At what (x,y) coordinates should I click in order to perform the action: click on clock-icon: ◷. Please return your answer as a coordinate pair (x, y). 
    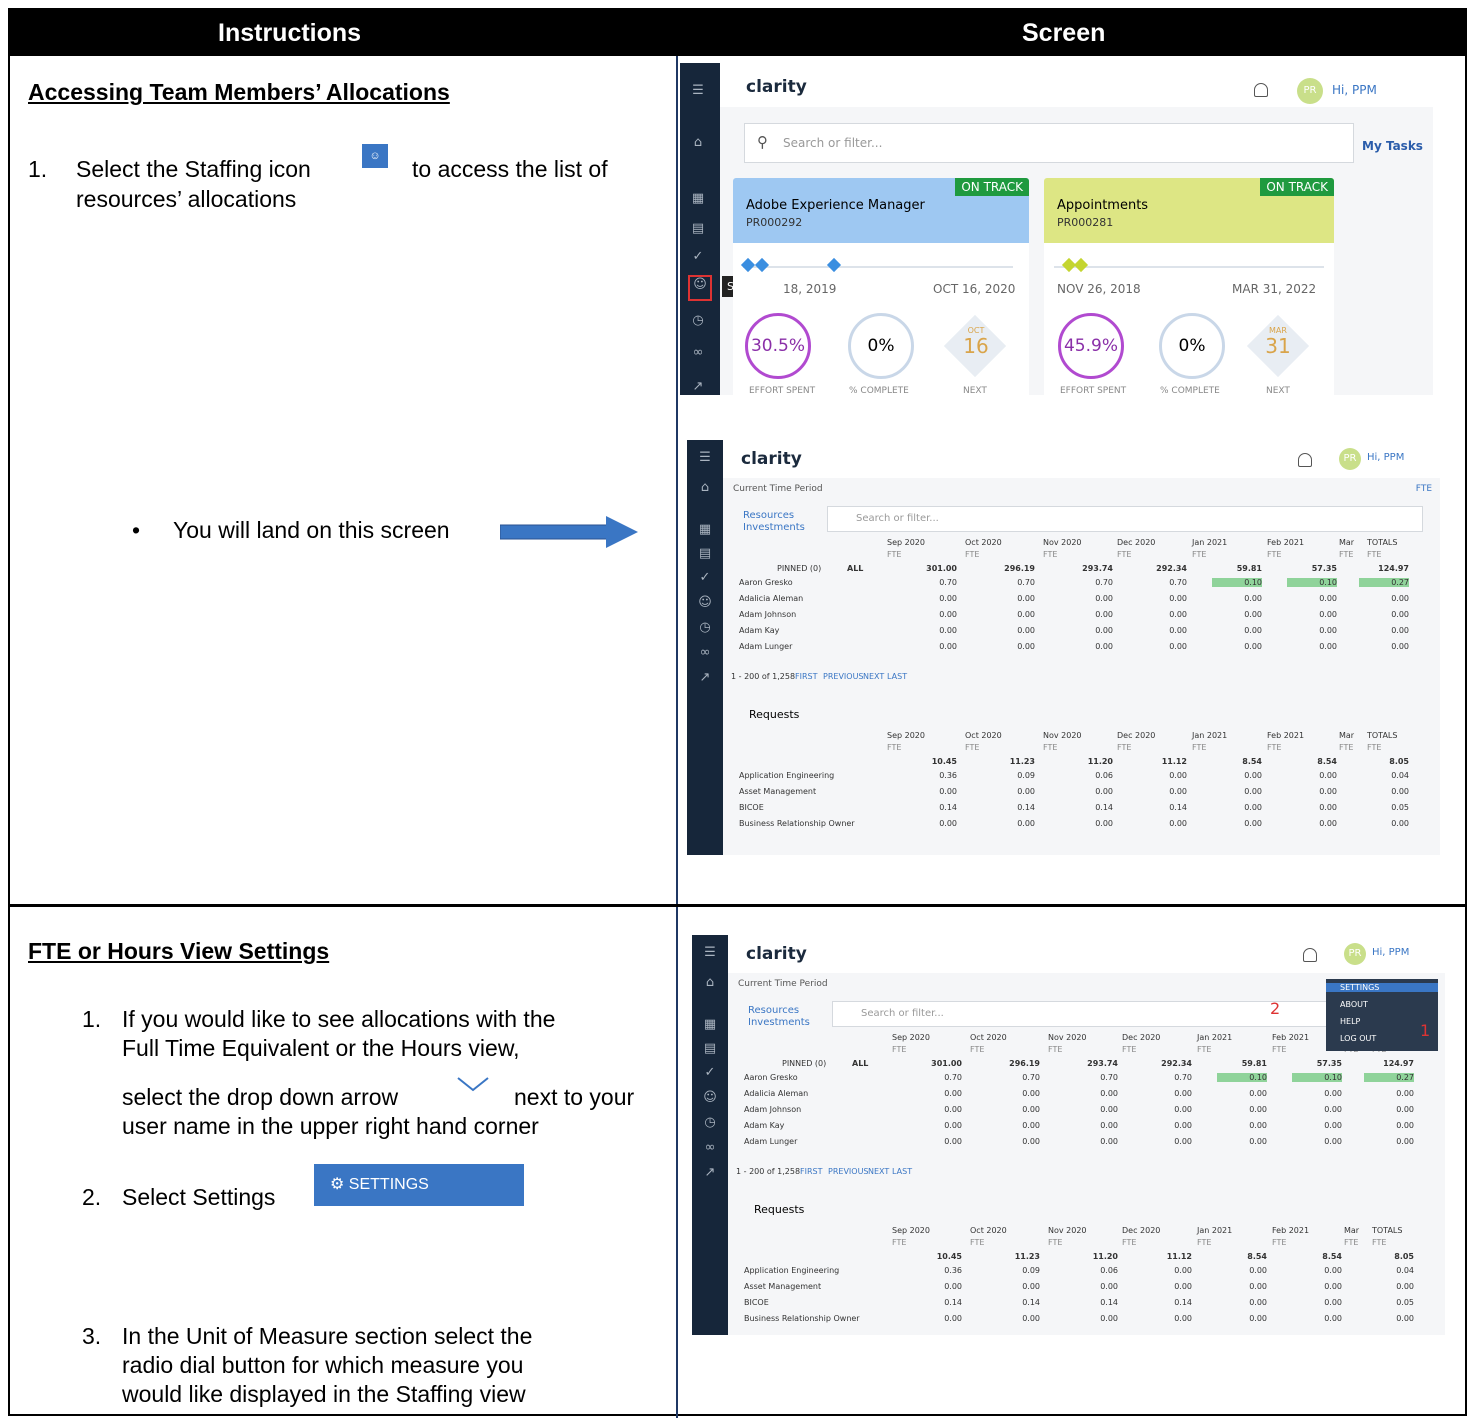
    Looking at the image, I should click on (710, 1122).